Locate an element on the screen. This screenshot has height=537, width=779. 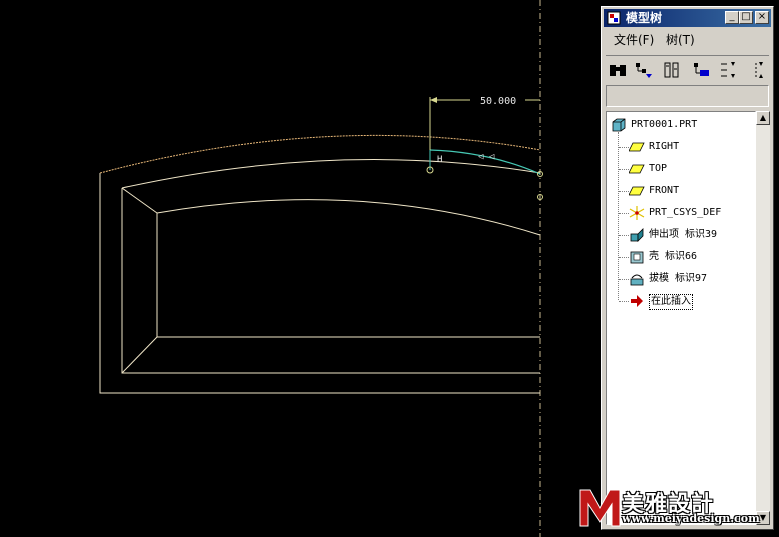
draft-icon is located at coordinates (637, 280).